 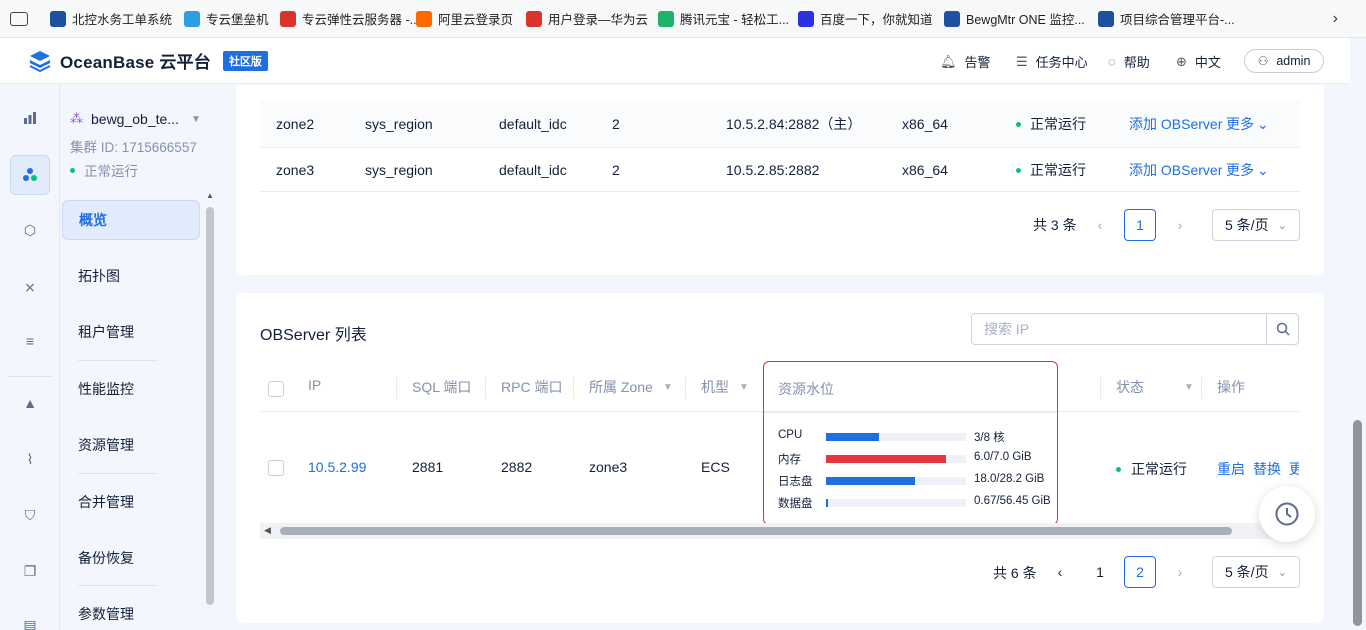 I want to click on resource-label: 日志盘, so click(x=795, y=482).